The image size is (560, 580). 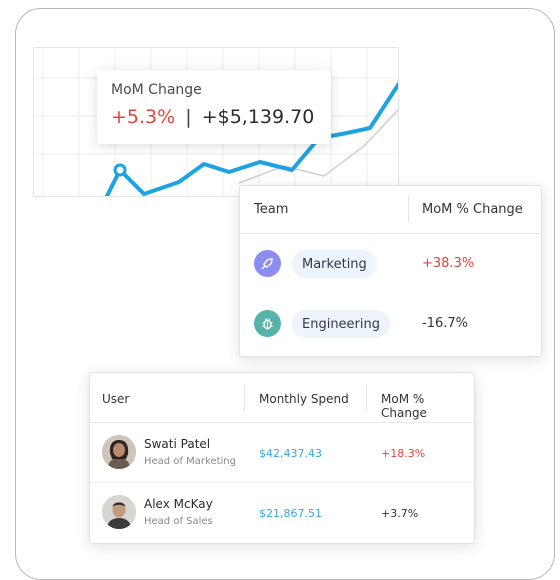 I want to click on tooltip-amount: +$5,139.70, so click(x=258, y=117).